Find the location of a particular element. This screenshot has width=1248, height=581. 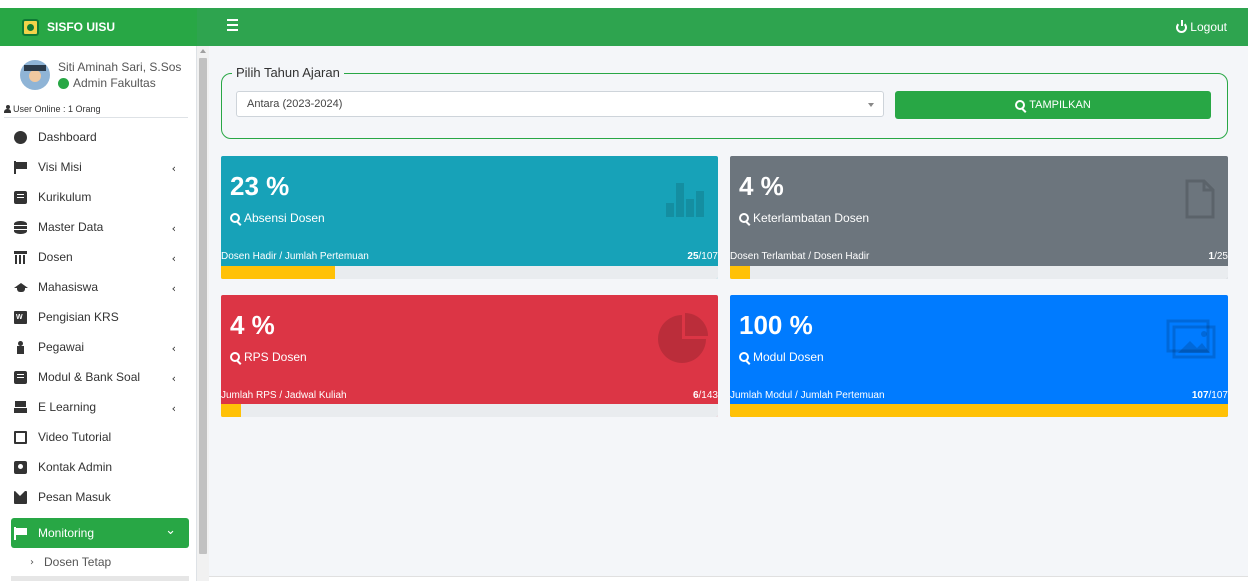

sidebar-item-label: Modul & Bank Soal is located at coordinates (89, 377).